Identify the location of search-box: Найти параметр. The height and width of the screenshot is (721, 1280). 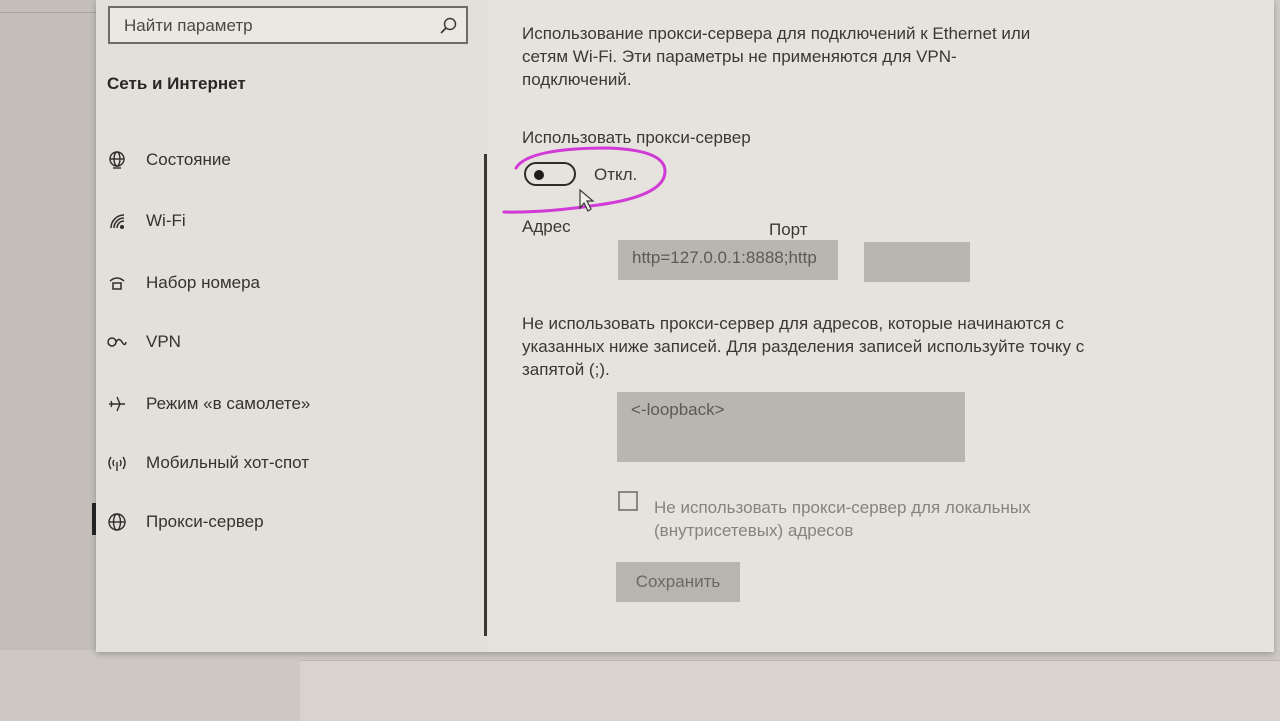
(288, 25).